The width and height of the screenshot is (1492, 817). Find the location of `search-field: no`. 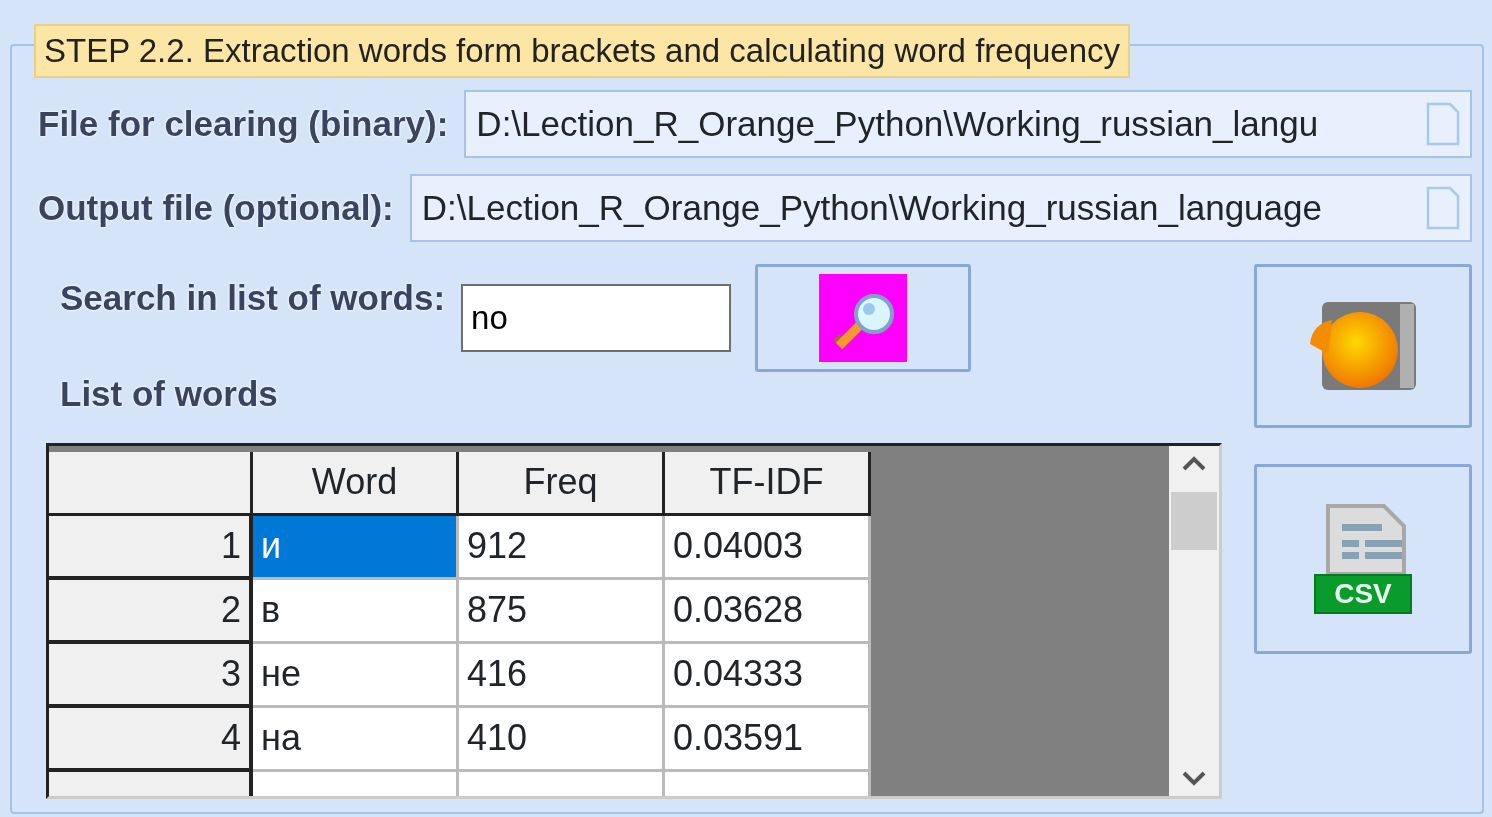

search-field: no is located at coordinates (596, 318).